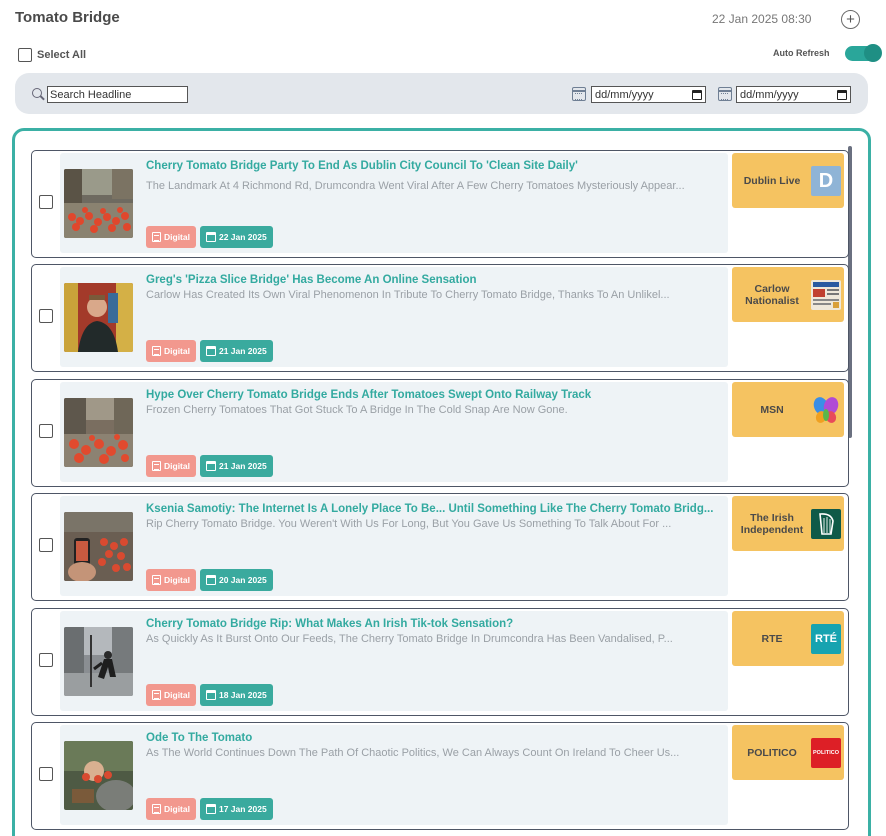  Describe the element at coordinates (801, 53) in the screenshot. I see `auto-refresh-label: Auto Refresh` at that location.